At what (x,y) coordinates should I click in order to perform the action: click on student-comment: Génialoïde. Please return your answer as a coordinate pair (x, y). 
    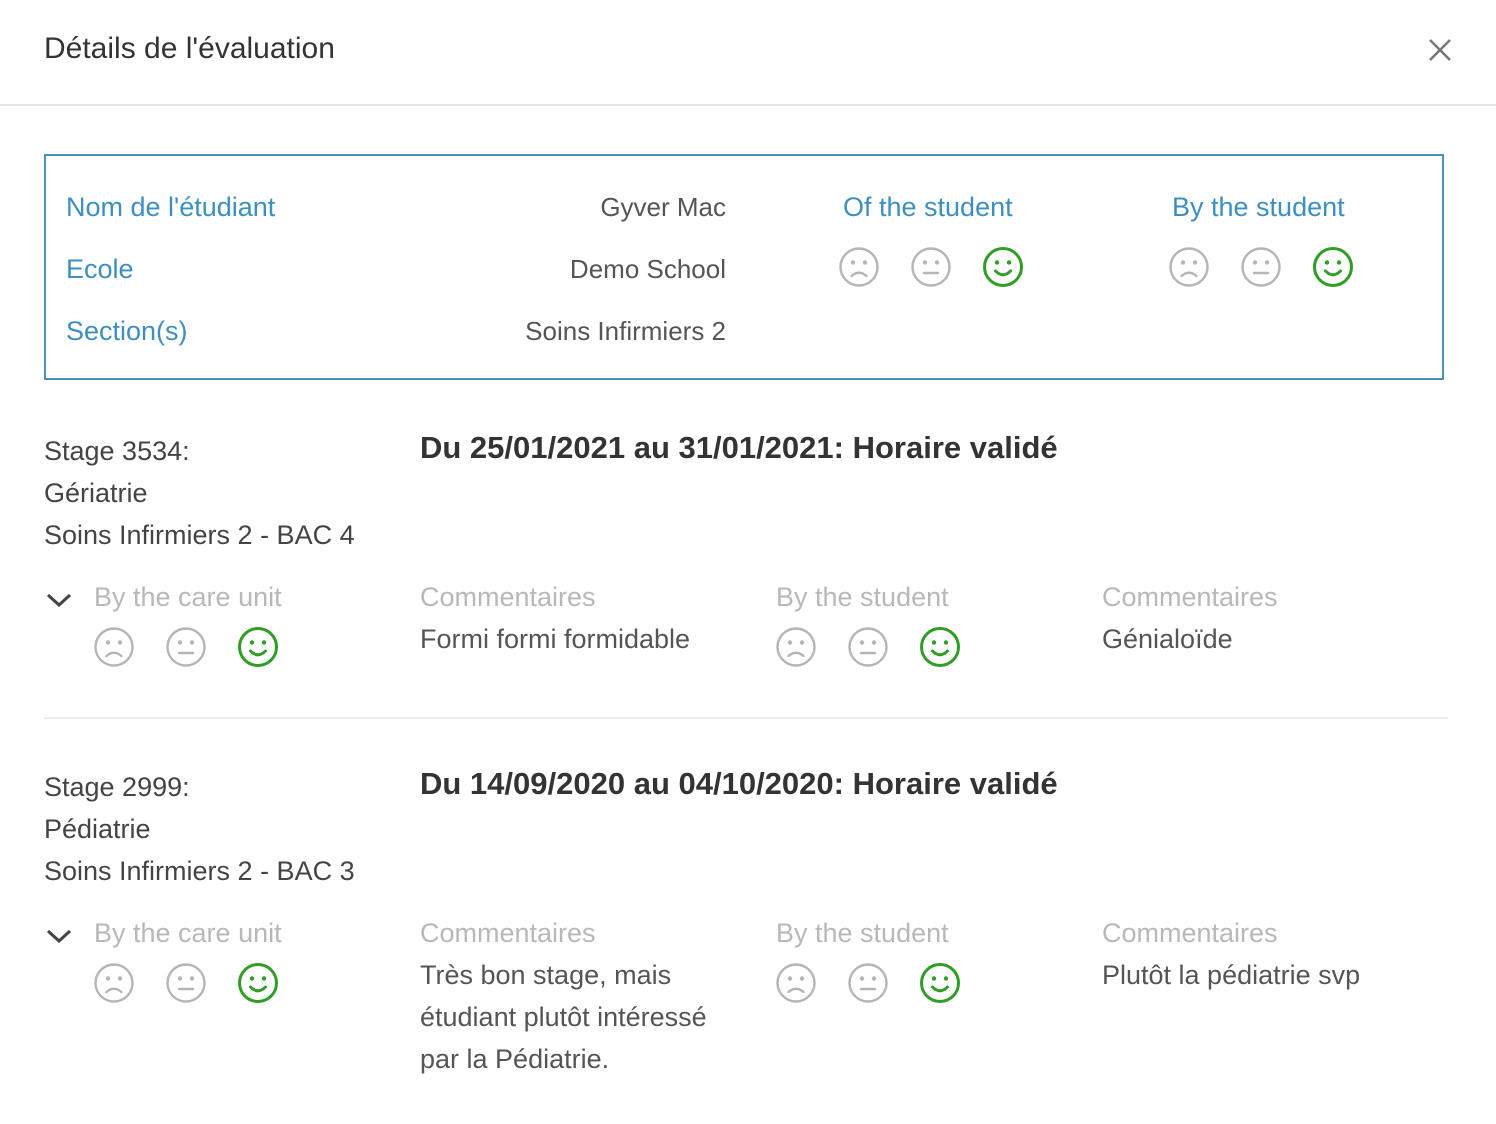
    Looking at the image, I should click on (1167, 639).